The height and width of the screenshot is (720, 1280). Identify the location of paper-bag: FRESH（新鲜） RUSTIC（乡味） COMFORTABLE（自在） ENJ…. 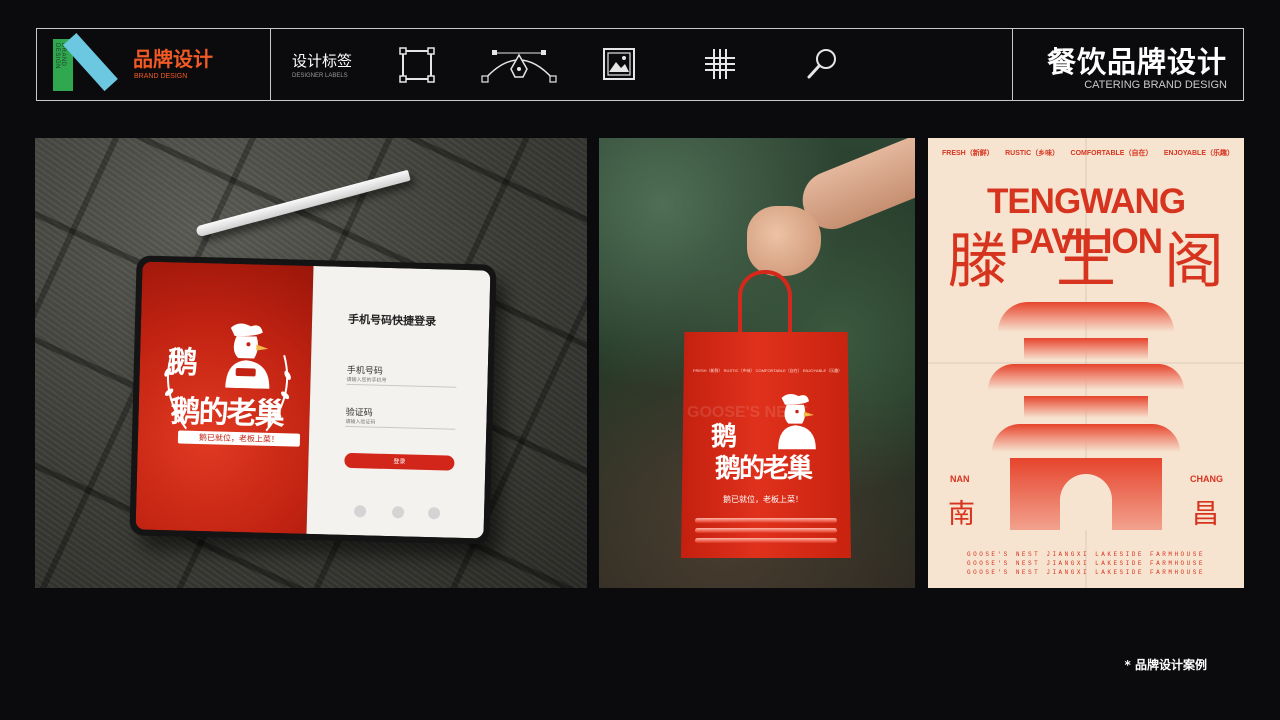
(766, 445).